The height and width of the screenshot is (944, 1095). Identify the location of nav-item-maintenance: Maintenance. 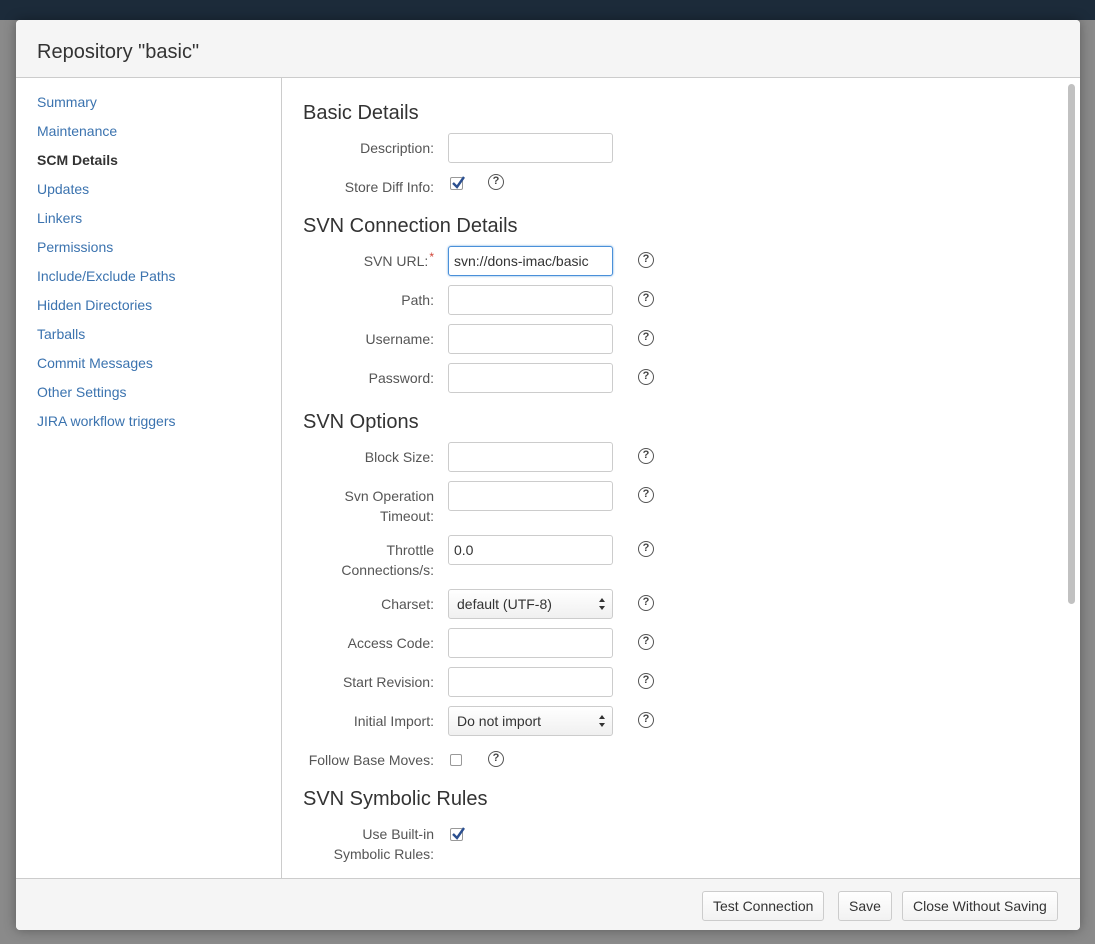
(77, 131).